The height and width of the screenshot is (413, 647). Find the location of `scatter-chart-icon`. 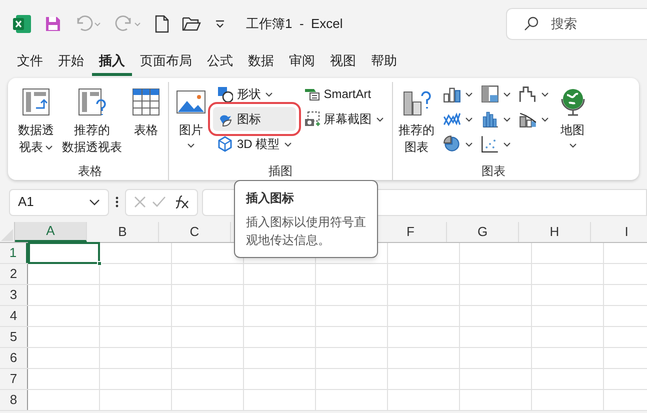

scatter-chart-icon is located at coordinates (489, 144).